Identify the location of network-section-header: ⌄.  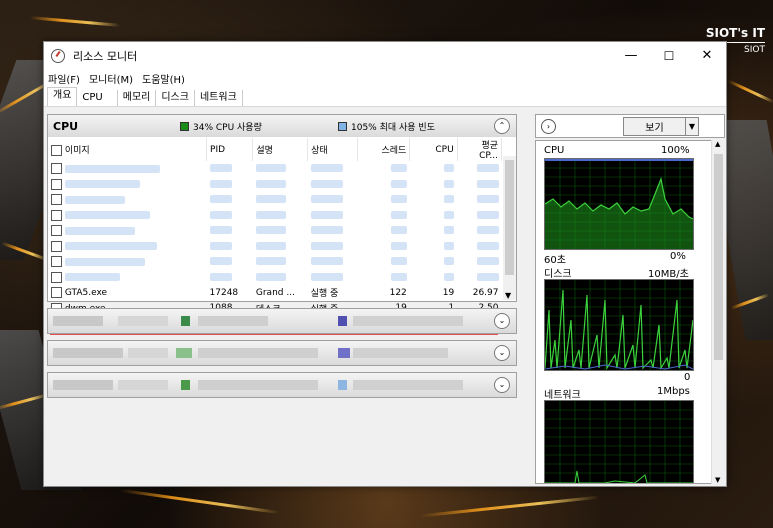
(282, 385).